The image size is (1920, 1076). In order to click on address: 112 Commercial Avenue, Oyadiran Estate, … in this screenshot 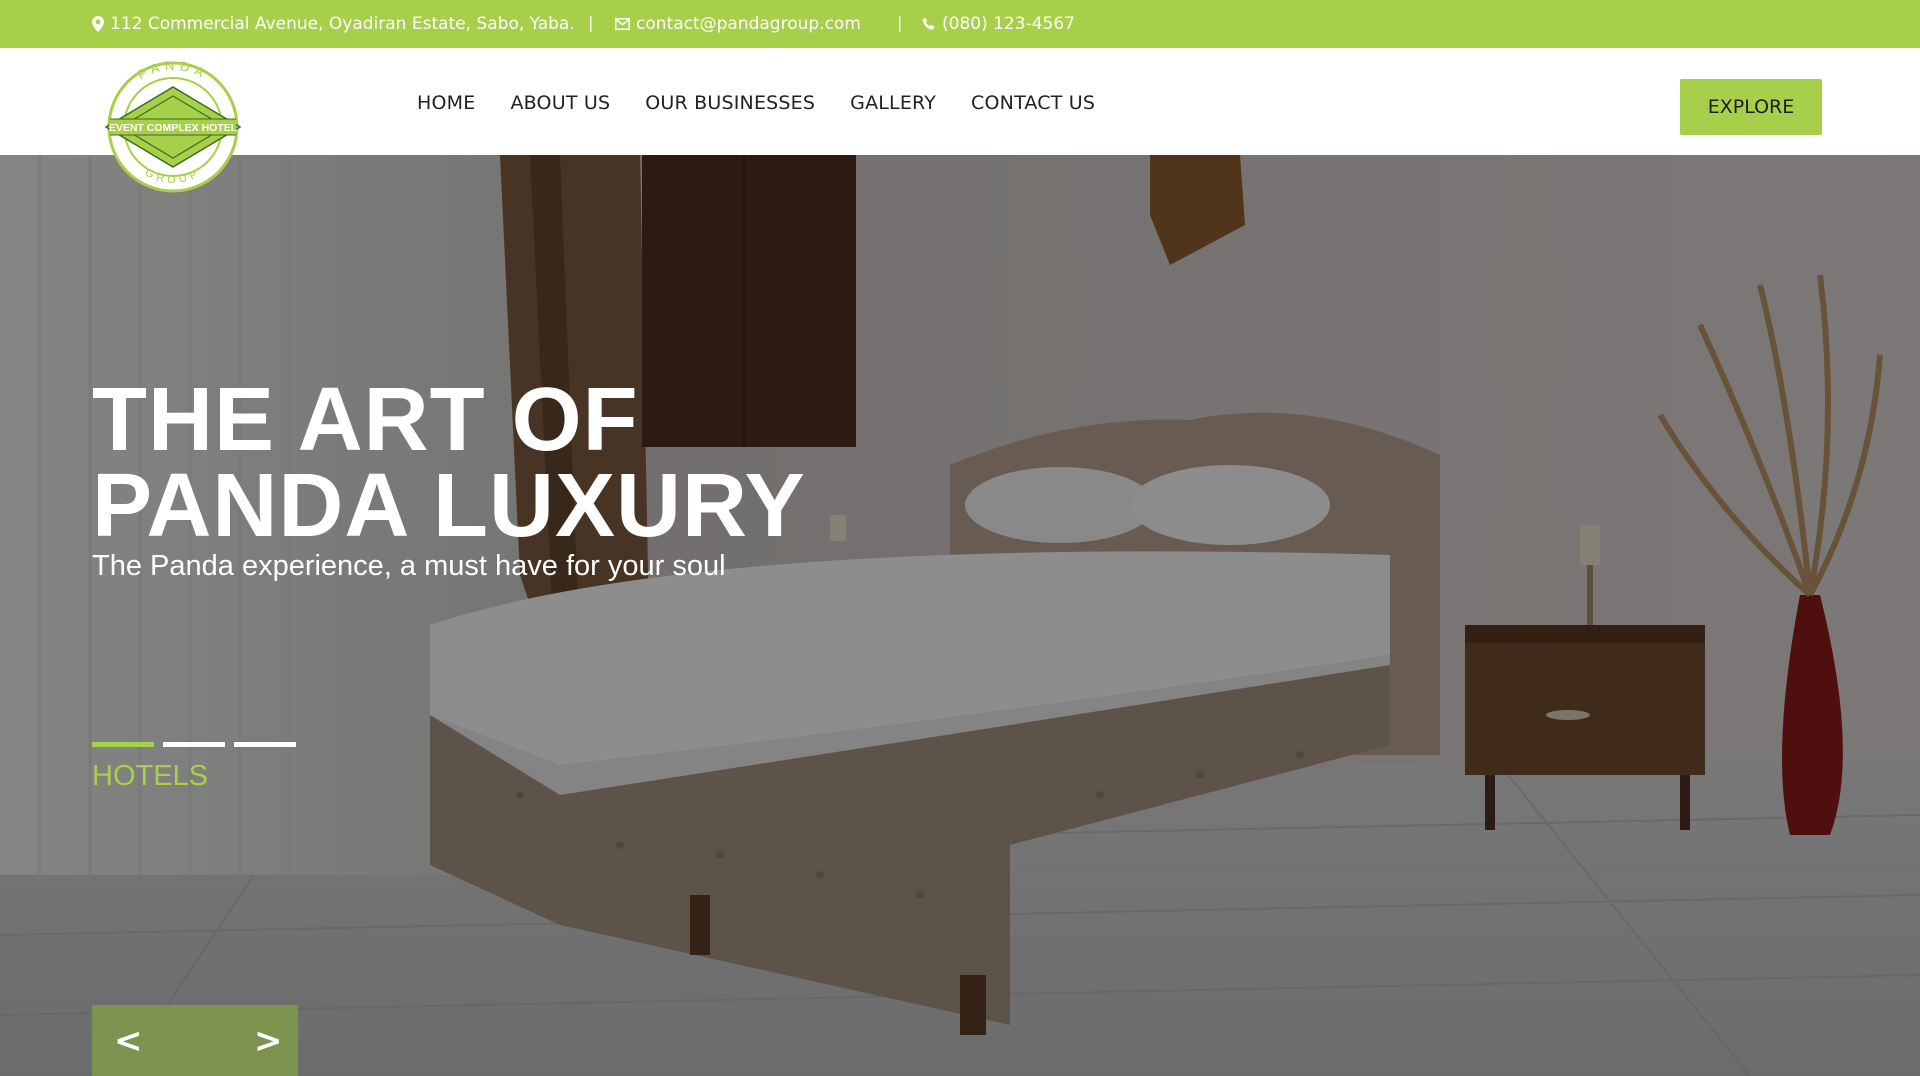, I will do `click(333, 24)`.